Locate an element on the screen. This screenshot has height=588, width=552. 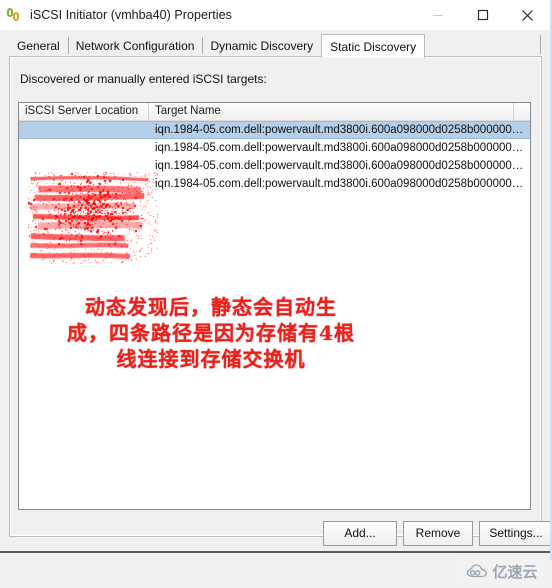
tab-network-configuration: Network Configuration is located at coordinates (135, 46).